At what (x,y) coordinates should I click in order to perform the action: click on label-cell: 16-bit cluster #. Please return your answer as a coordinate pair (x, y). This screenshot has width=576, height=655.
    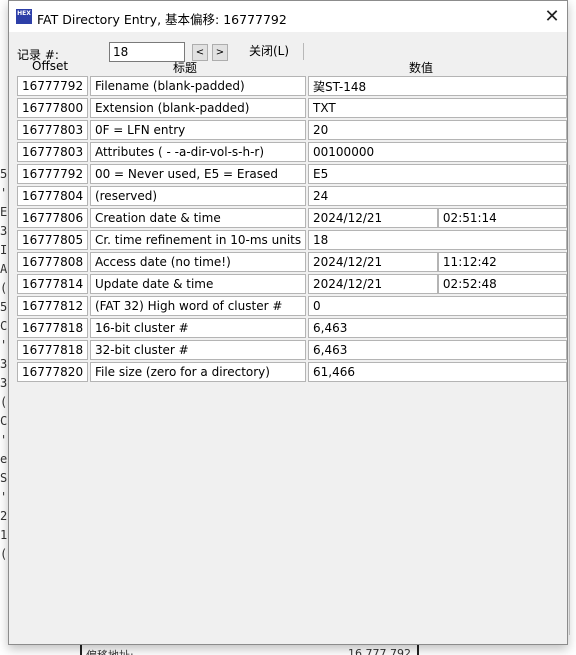
    Looking at the image, I should click on (198, 328).